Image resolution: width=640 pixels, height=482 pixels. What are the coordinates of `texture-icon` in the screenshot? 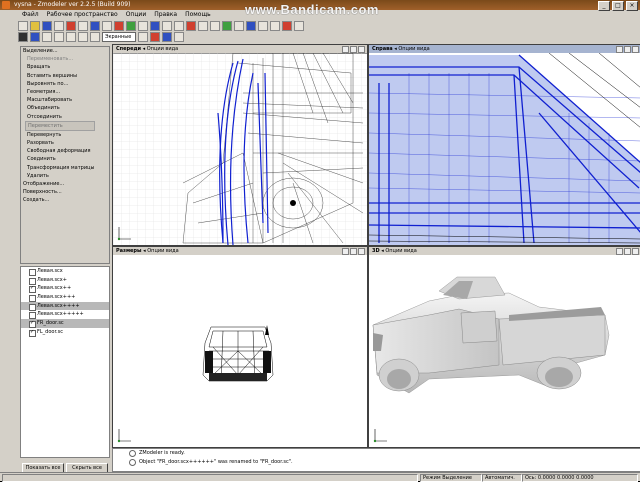 It's located at (131, 25).